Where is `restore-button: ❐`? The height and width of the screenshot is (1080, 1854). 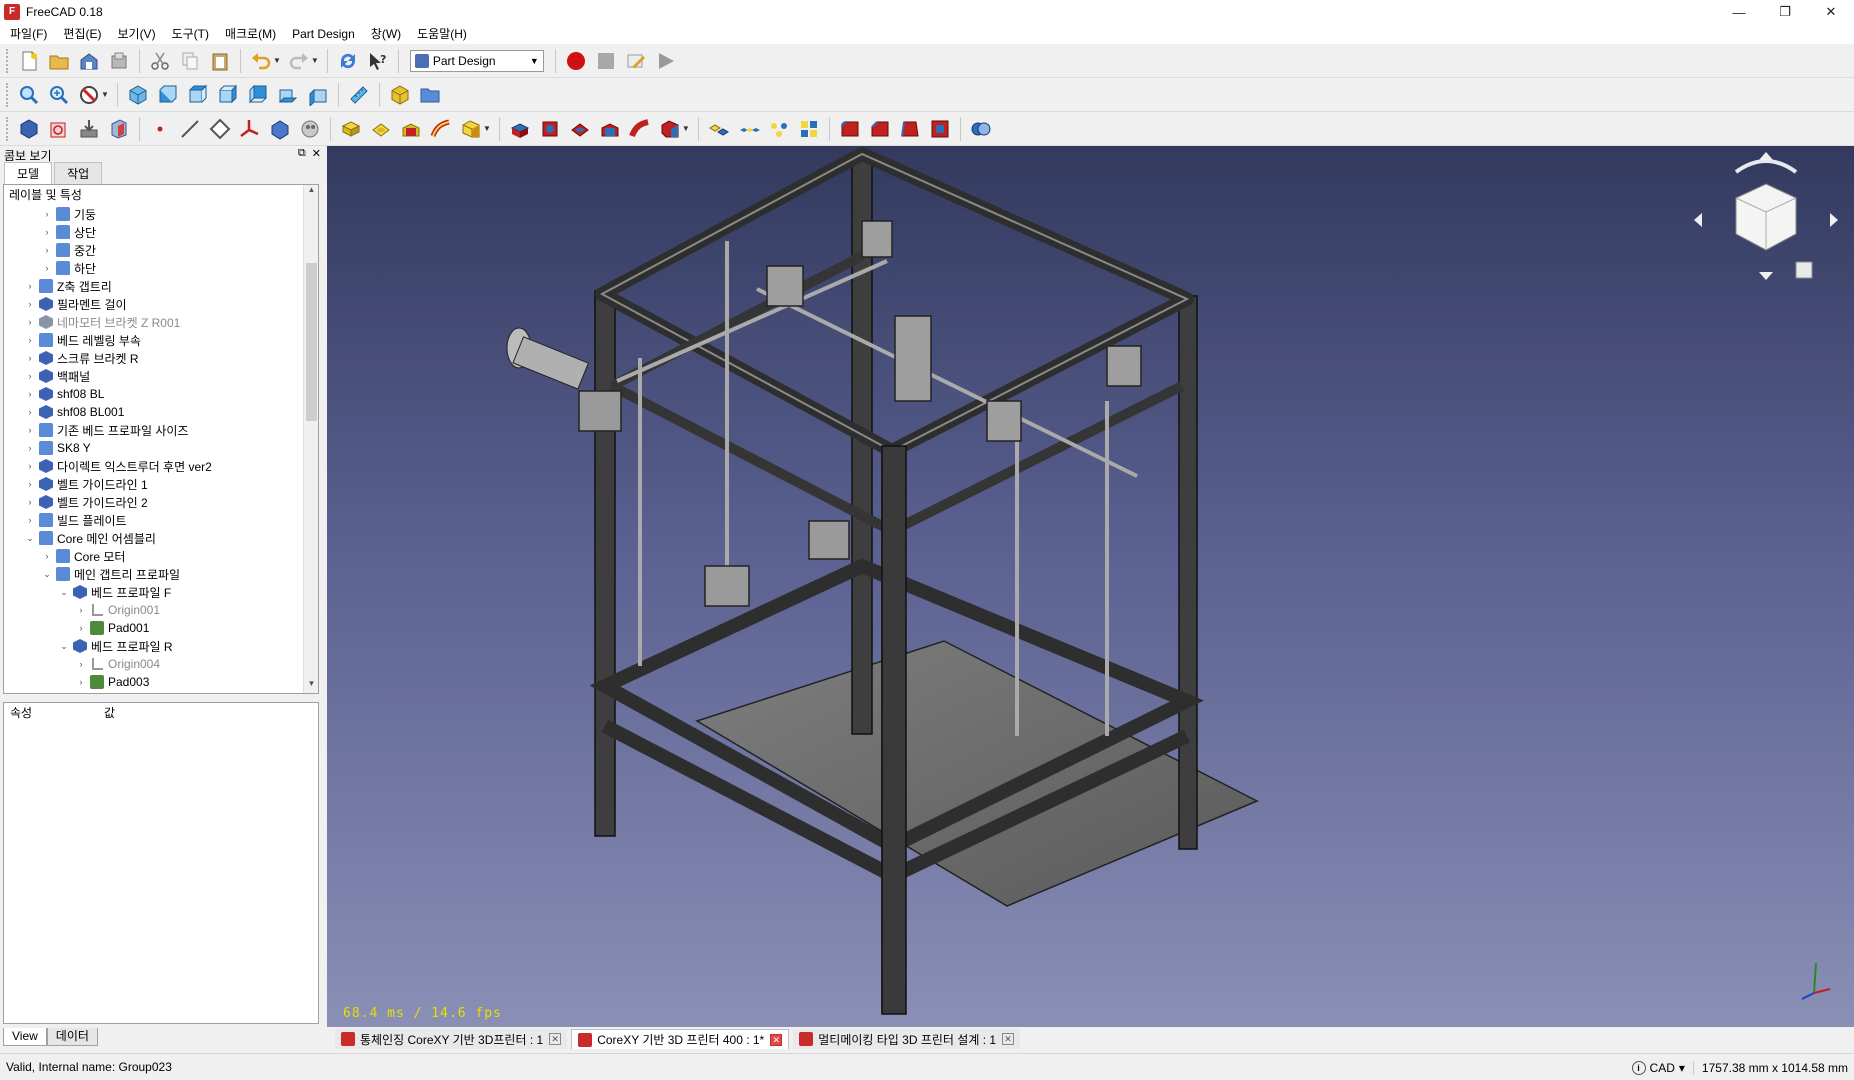 restore-button: ❐ is located at coordinates (1785, 12).